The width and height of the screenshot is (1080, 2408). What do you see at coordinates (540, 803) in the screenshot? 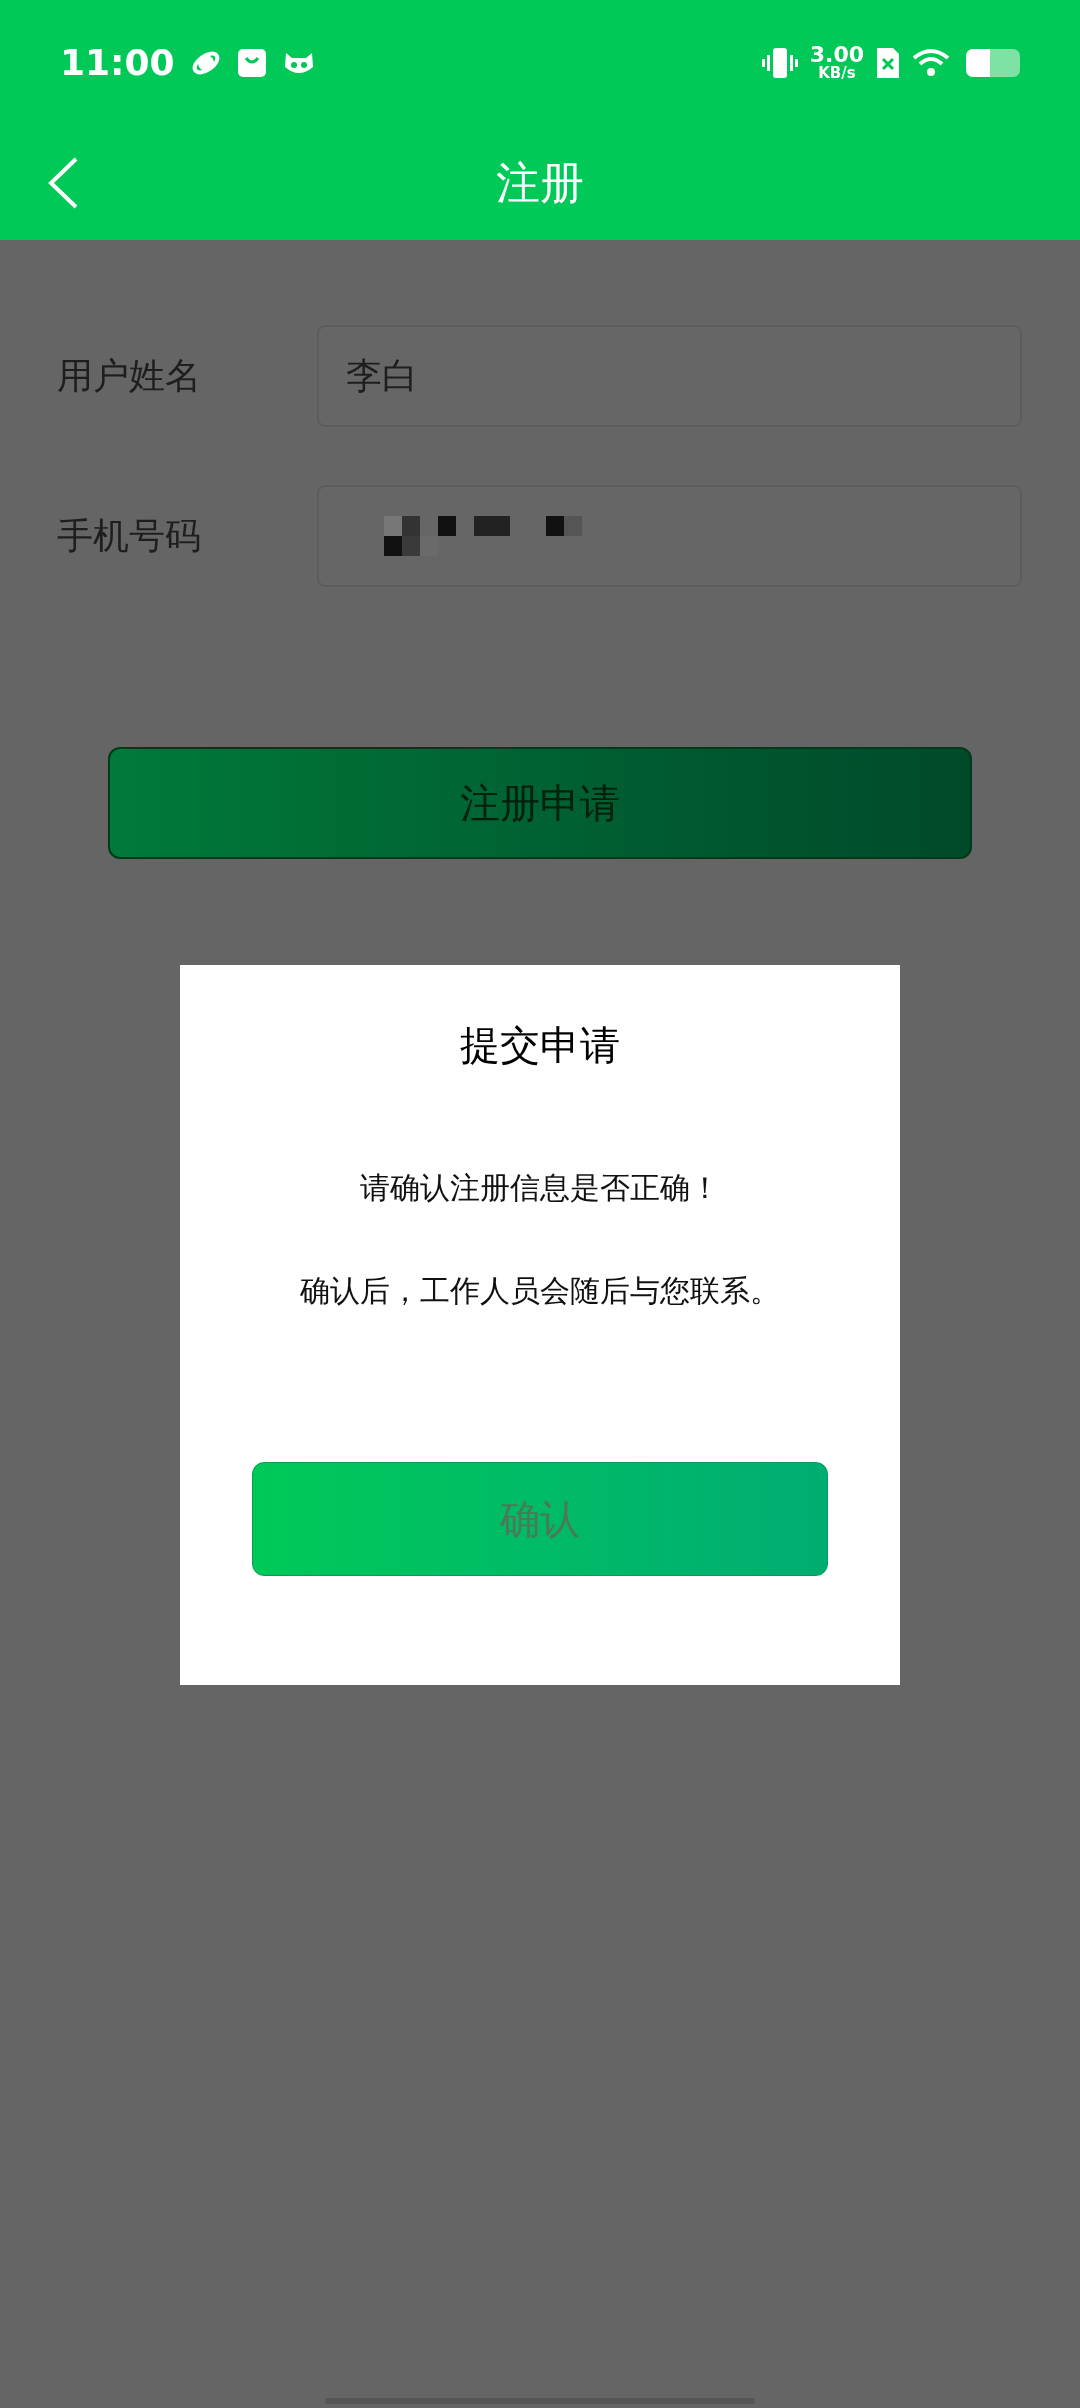
I see `register-button: 注册申请` at bounding box center [540, 803].